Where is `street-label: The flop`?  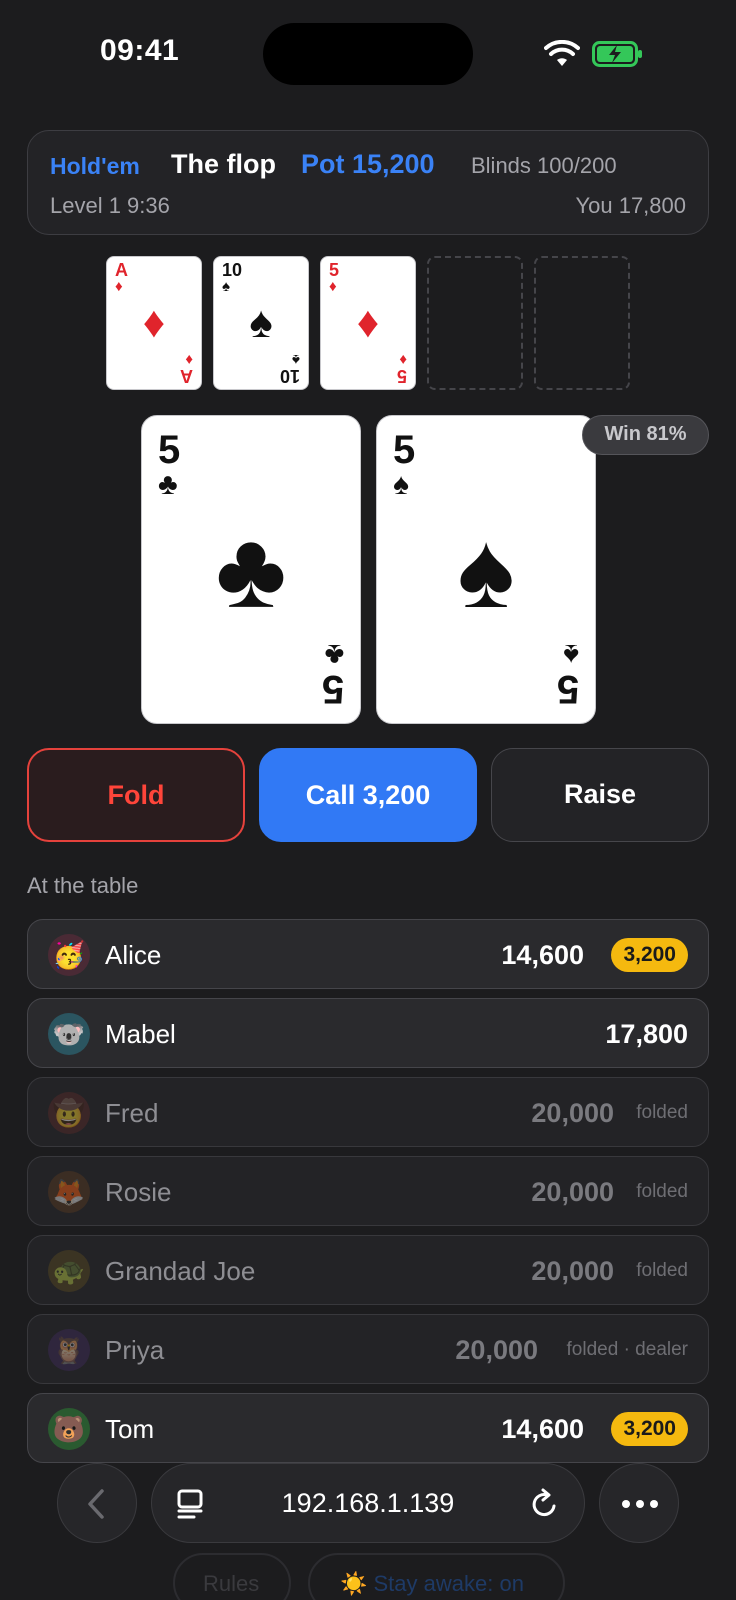
street-label: The flop is located at coordinates (223, 164).